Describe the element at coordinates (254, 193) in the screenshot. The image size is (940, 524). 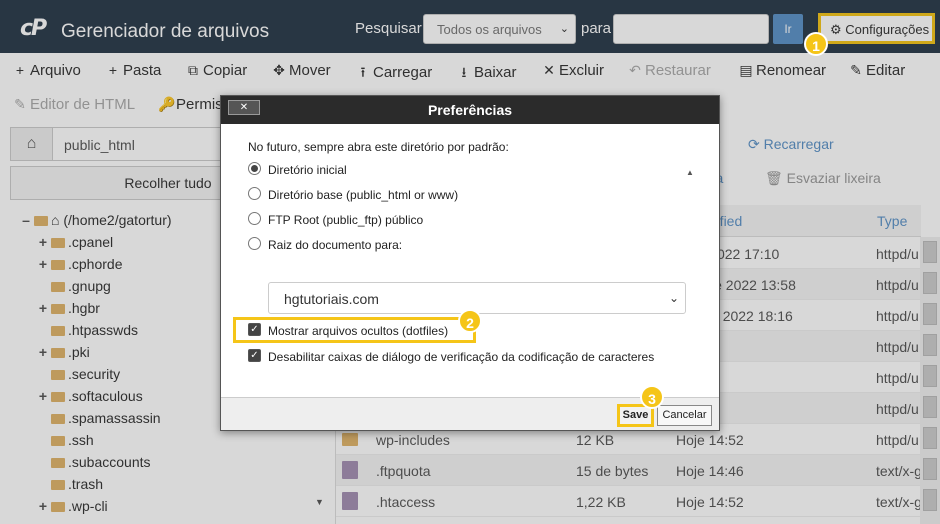
I see `radio-base-dir` at that location.